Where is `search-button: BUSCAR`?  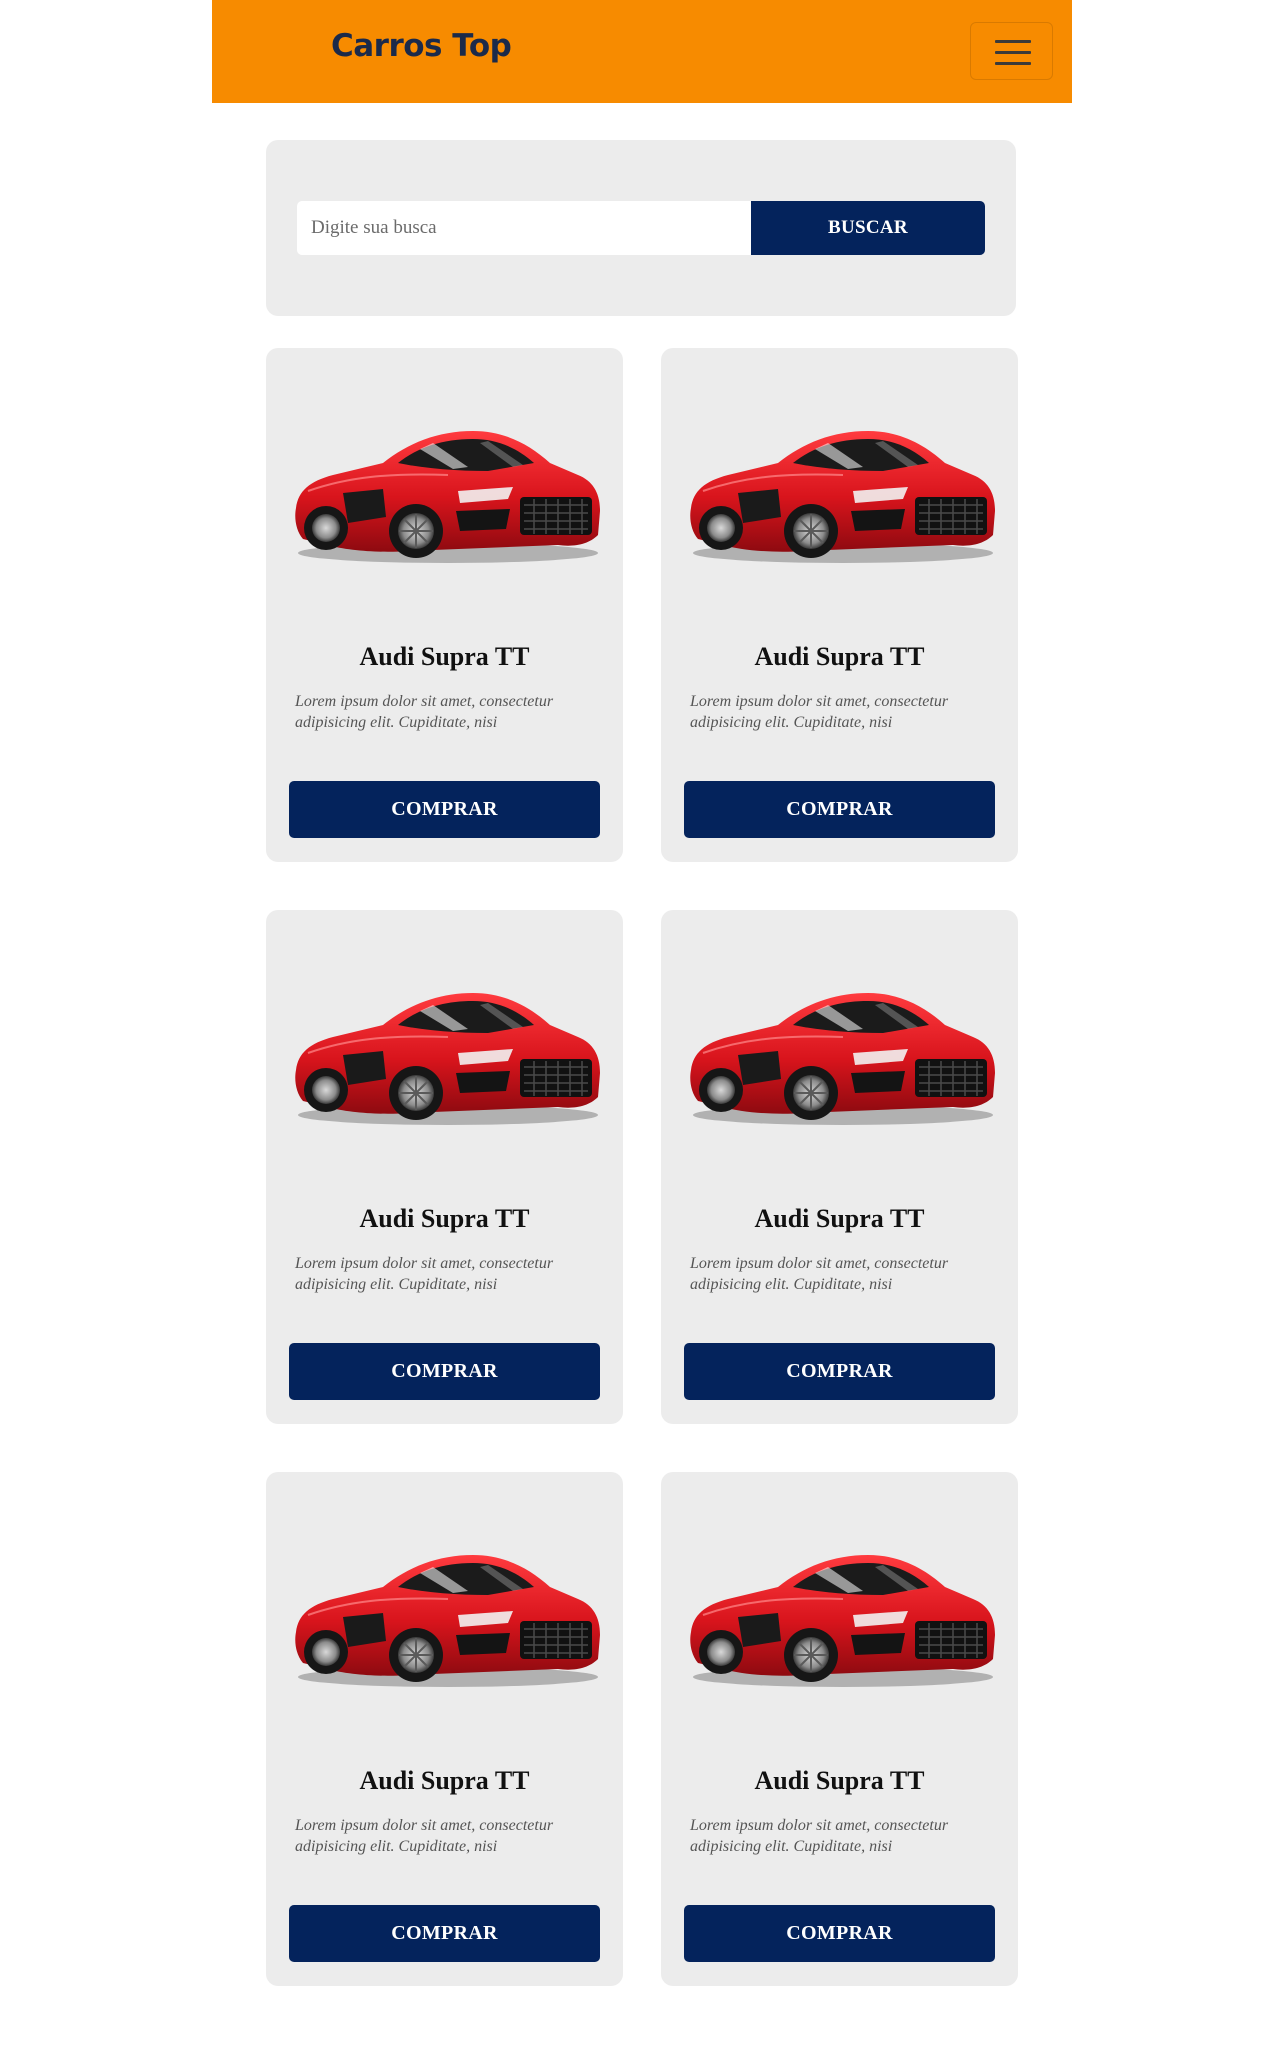 search-button: BUSCAR is located at coordinates (868, 228).